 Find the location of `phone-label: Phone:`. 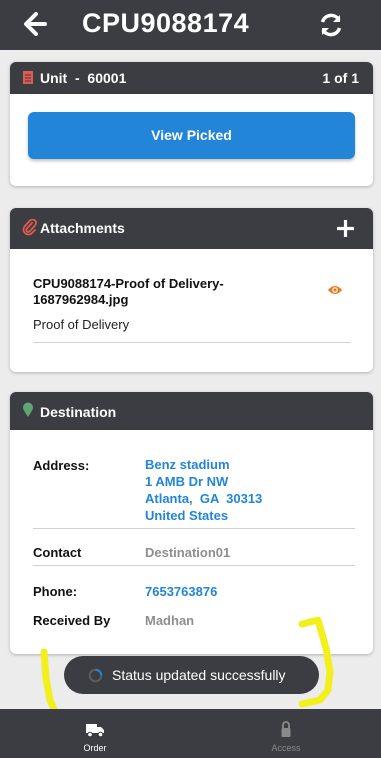

phone-label: Phone: is located at coordinates (55, 591).